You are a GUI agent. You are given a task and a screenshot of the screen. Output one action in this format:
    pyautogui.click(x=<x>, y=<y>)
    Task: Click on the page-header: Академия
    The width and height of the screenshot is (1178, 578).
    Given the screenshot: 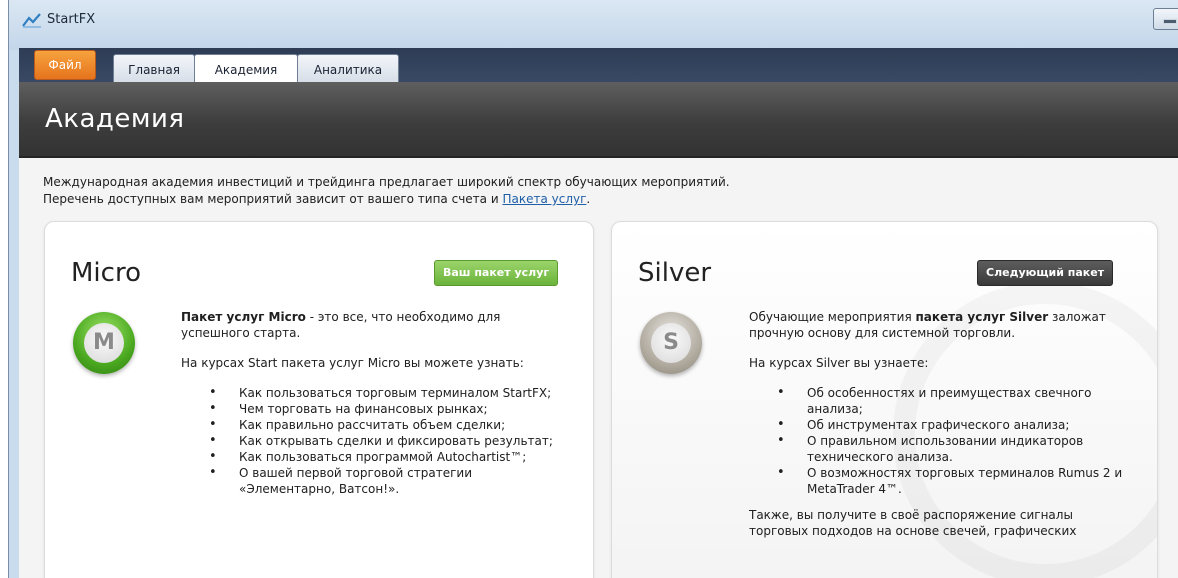 What is the action you would take?
    pyautogui.click(x=598, y=120)
    